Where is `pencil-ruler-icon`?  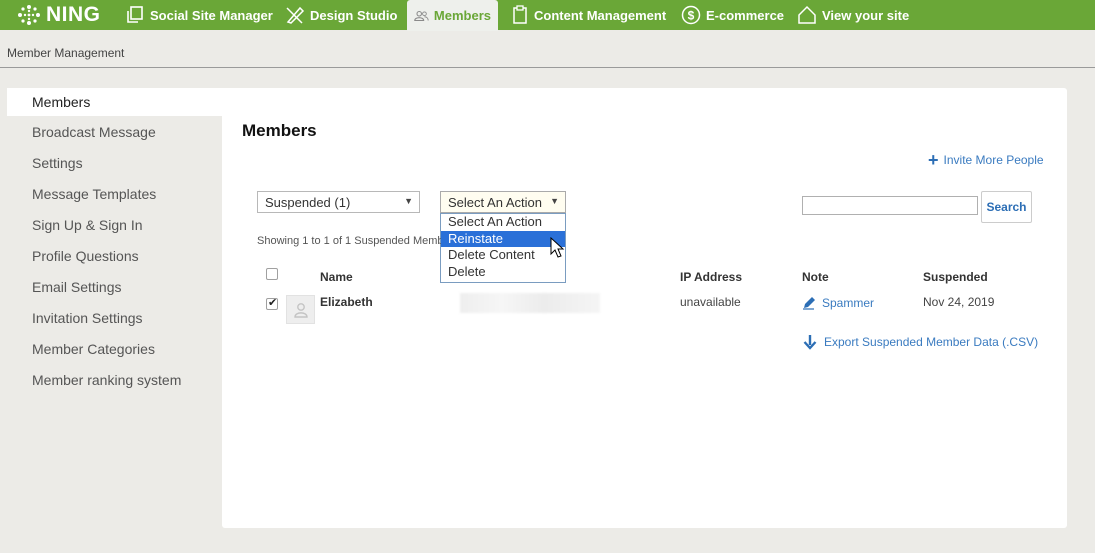 pencil-ruler-icon is located at coordinates (295, 15).